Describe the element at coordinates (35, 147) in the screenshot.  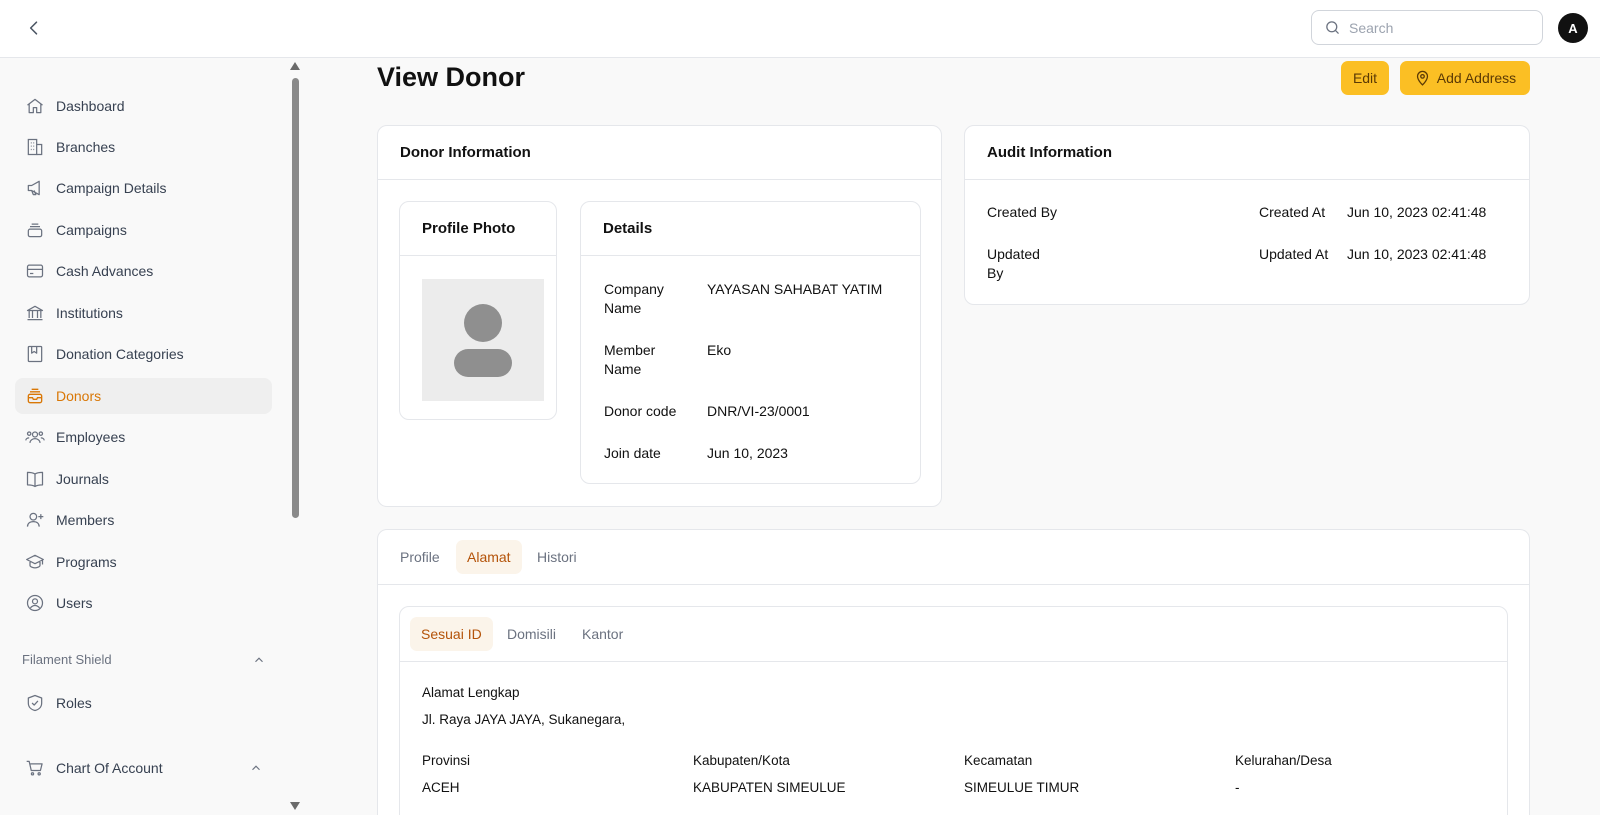
I see `building-icon` at that location.